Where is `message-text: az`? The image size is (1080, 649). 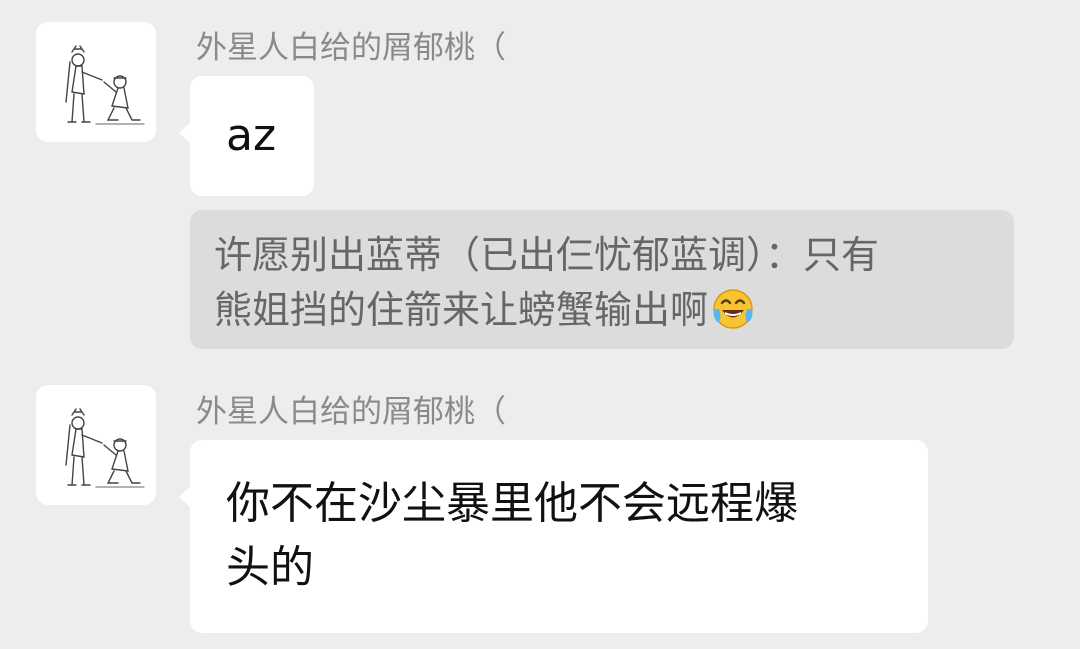
message-text: az is located at coordinates (251, 135).